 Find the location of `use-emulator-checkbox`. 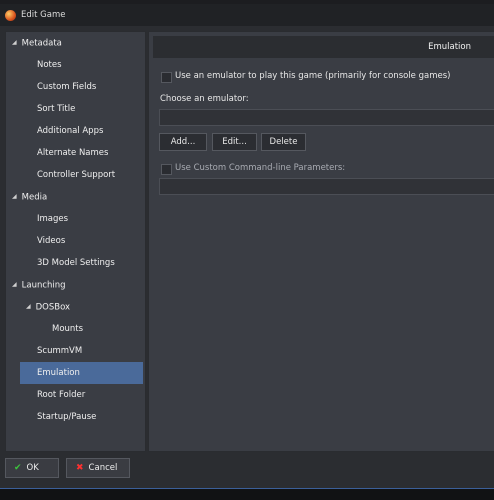

use-emulator-checkbox is located at coordinates (166, 77).